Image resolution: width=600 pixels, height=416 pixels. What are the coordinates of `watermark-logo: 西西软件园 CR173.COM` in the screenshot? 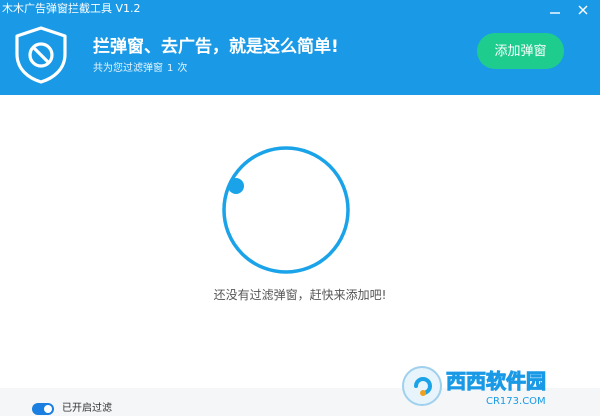 It's located at (474, 386).